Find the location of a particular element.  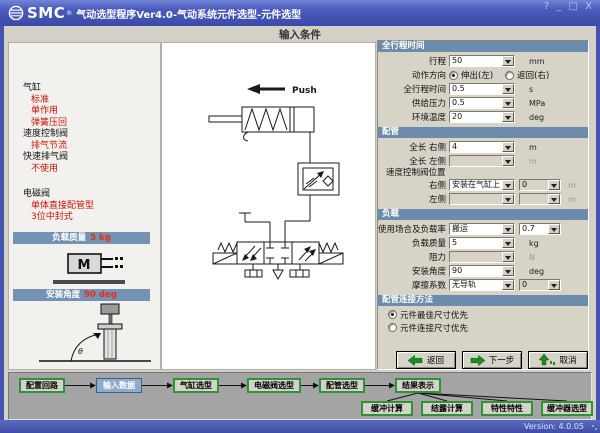

direction-row: 动作方向 伸出(左) 返回(右) is located at coordinates (483, 75).